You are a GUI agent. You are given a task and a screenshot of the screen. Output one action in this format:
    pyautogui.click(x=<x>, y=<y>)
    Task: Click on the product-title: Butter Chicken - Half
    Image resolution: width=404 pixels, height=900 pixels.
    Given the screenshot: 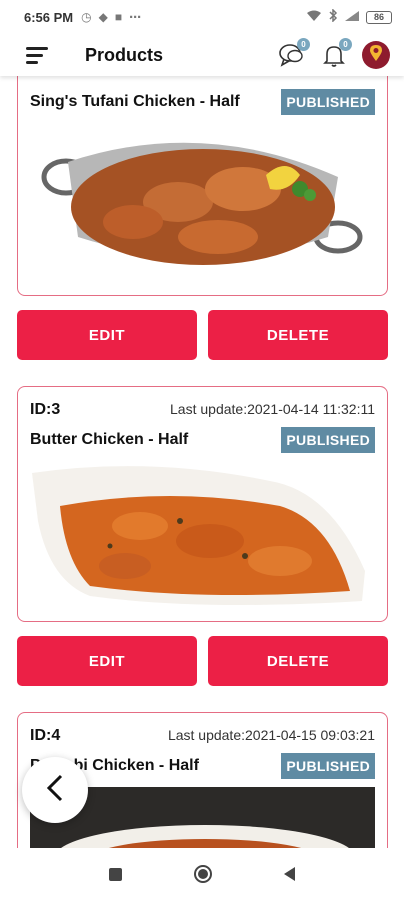 What is the action you would take?
    pyautogui.click(x=109, y=439)
    